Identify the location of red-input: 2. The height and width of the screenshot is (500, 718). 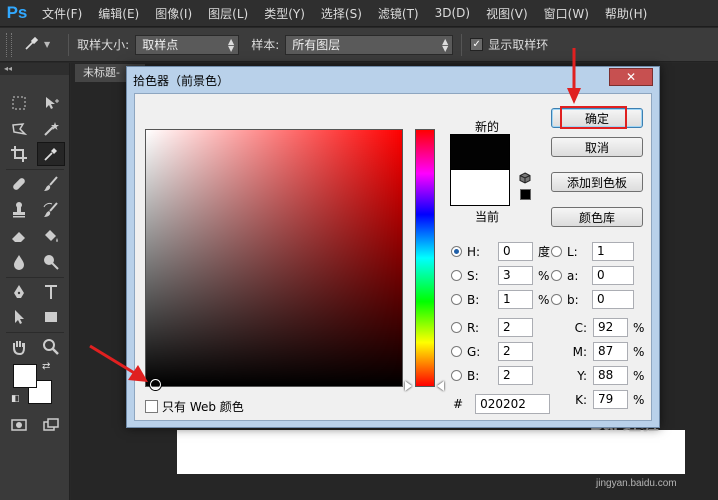
(515, 327).